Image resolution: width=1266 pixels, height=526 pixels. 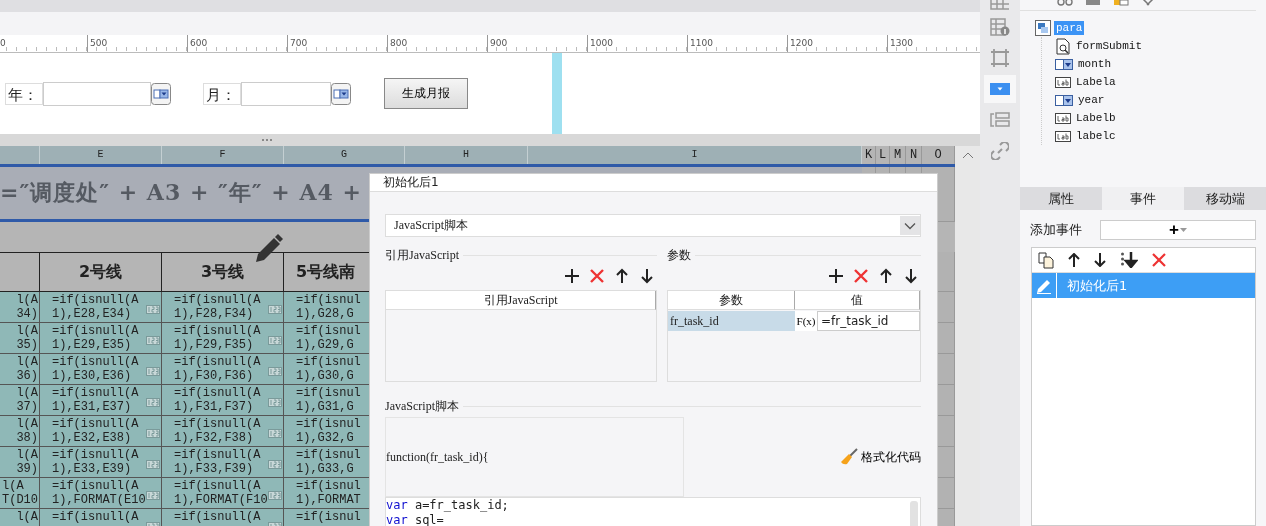 What do you see at coordinates (217, 307) in the screenshot?
I see `formula-text: =if(isnull(A 1),F28,F34)` at bounding box center [217, 307].